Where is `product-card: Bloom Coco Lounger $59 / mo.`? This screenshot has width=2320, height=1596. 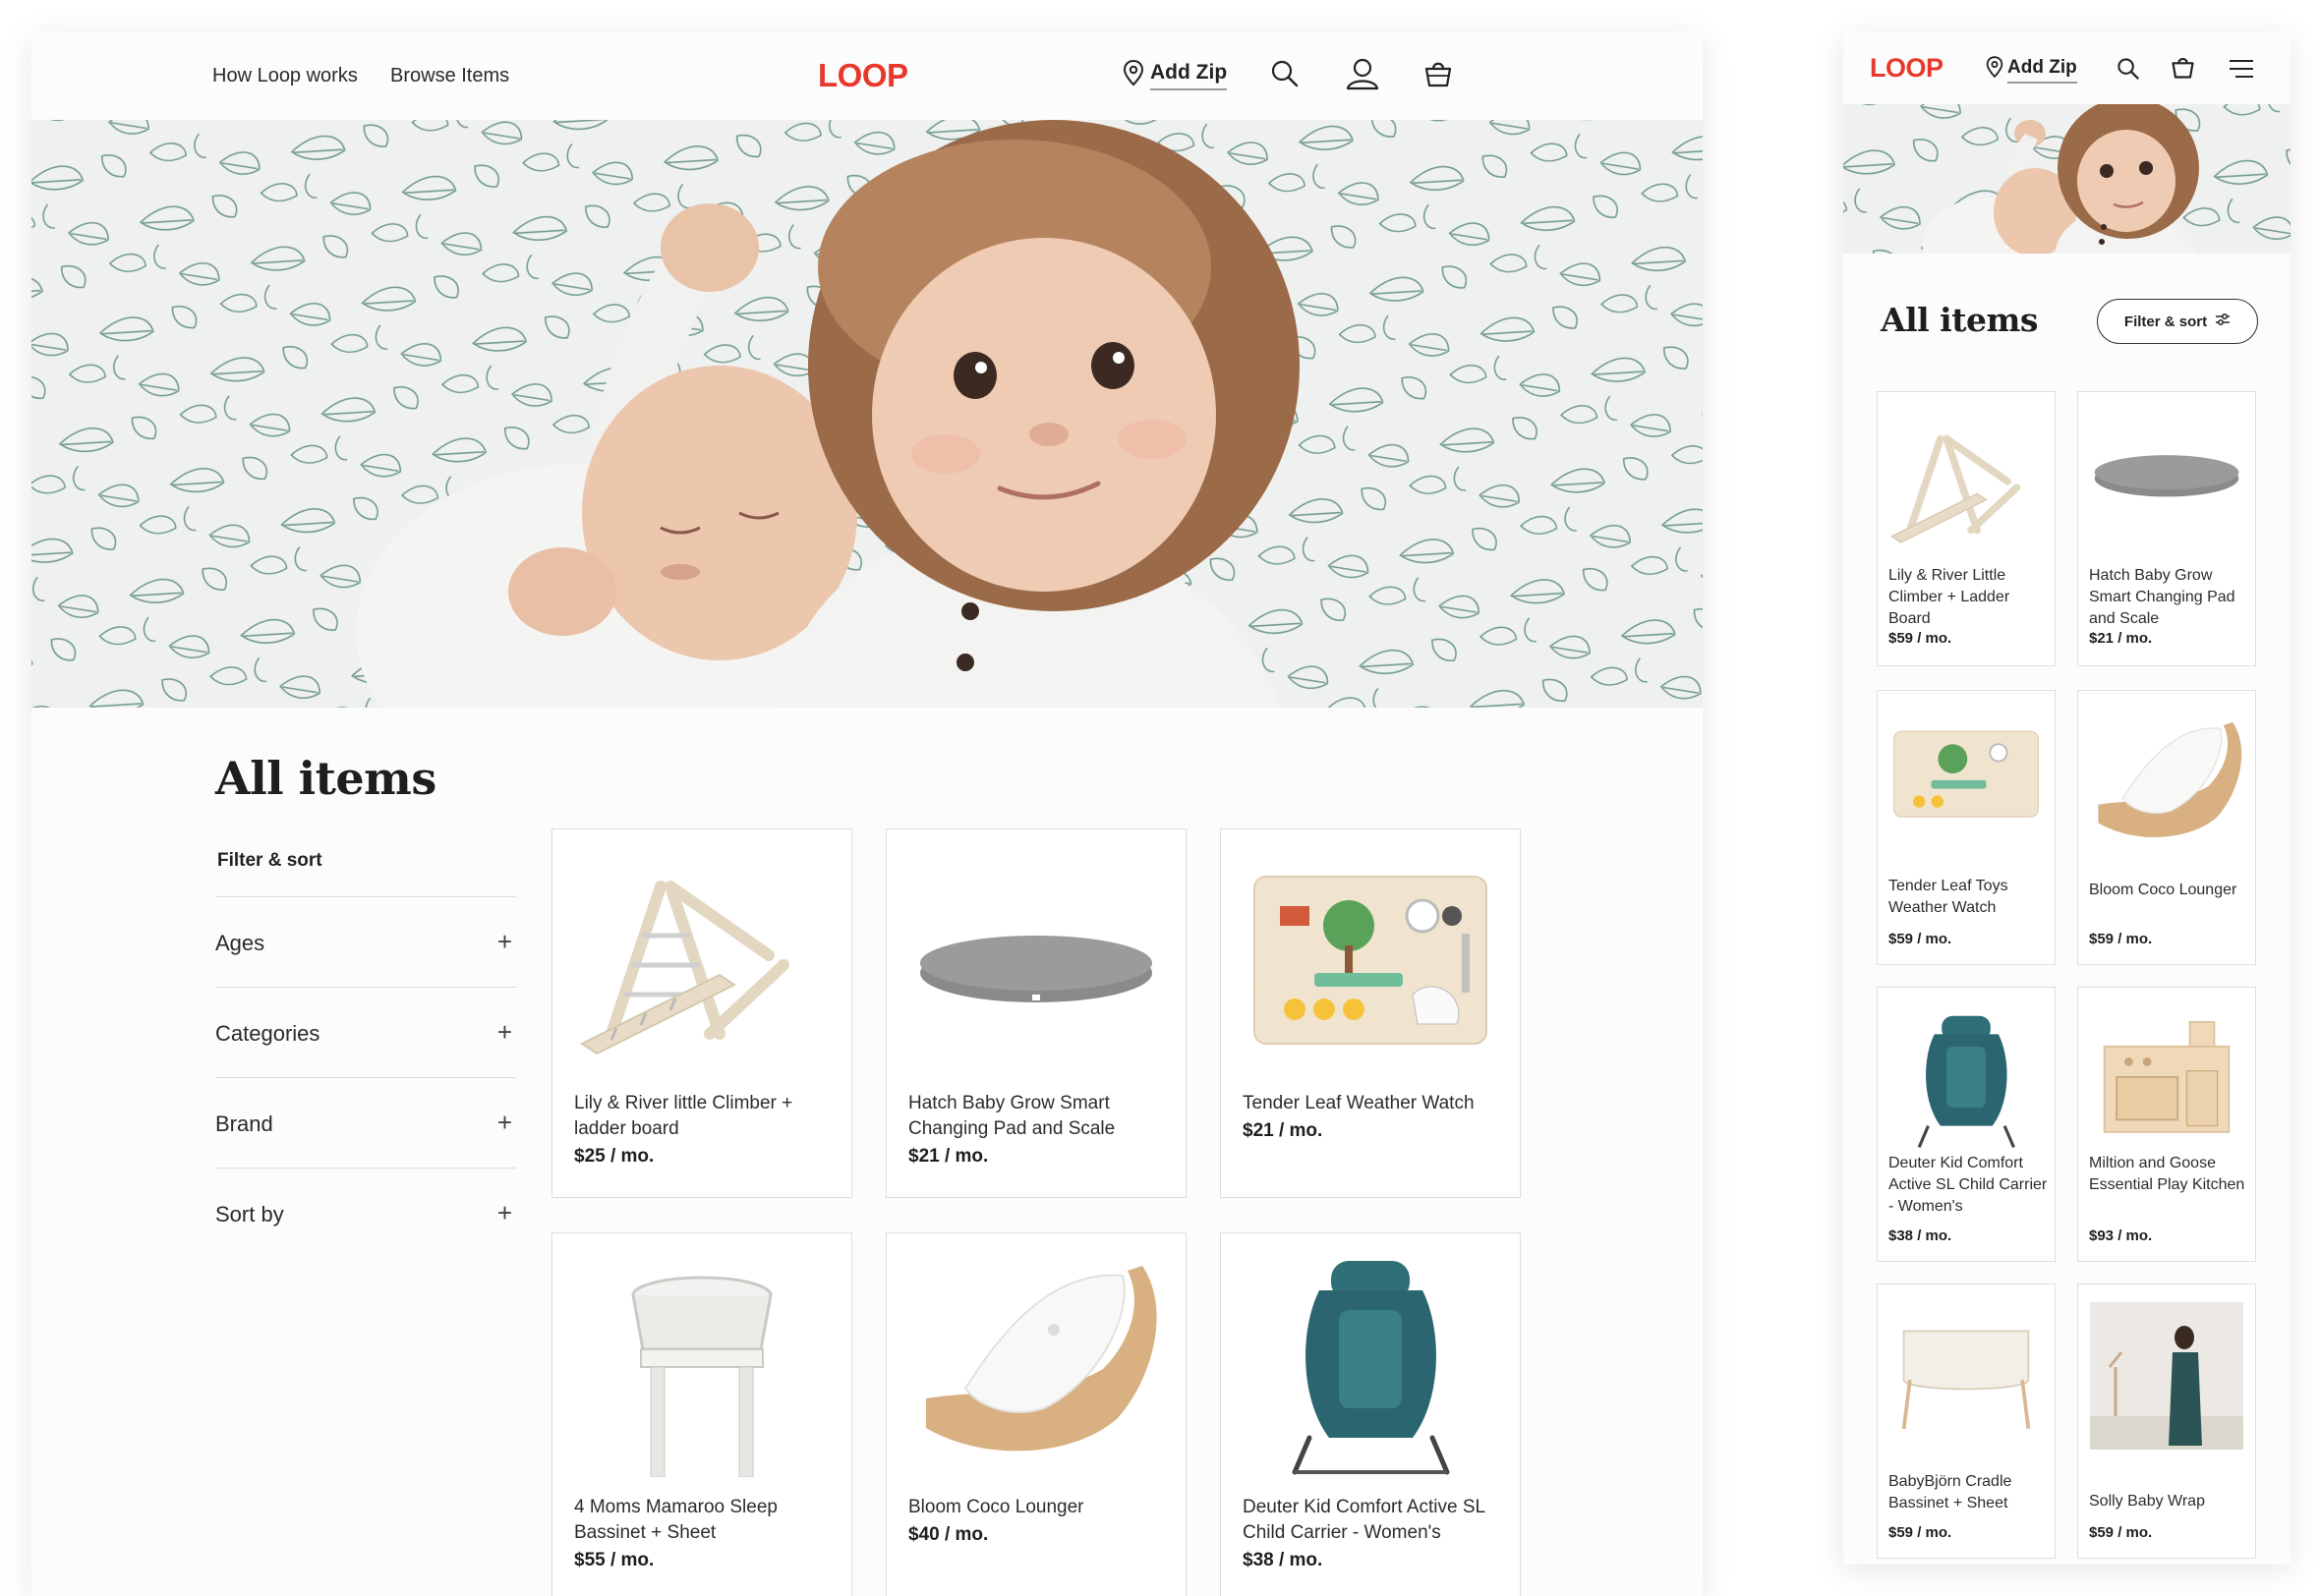
product-card: Bloom Coco Lounger $59 / mo. is located at coordinates (2166, 827).